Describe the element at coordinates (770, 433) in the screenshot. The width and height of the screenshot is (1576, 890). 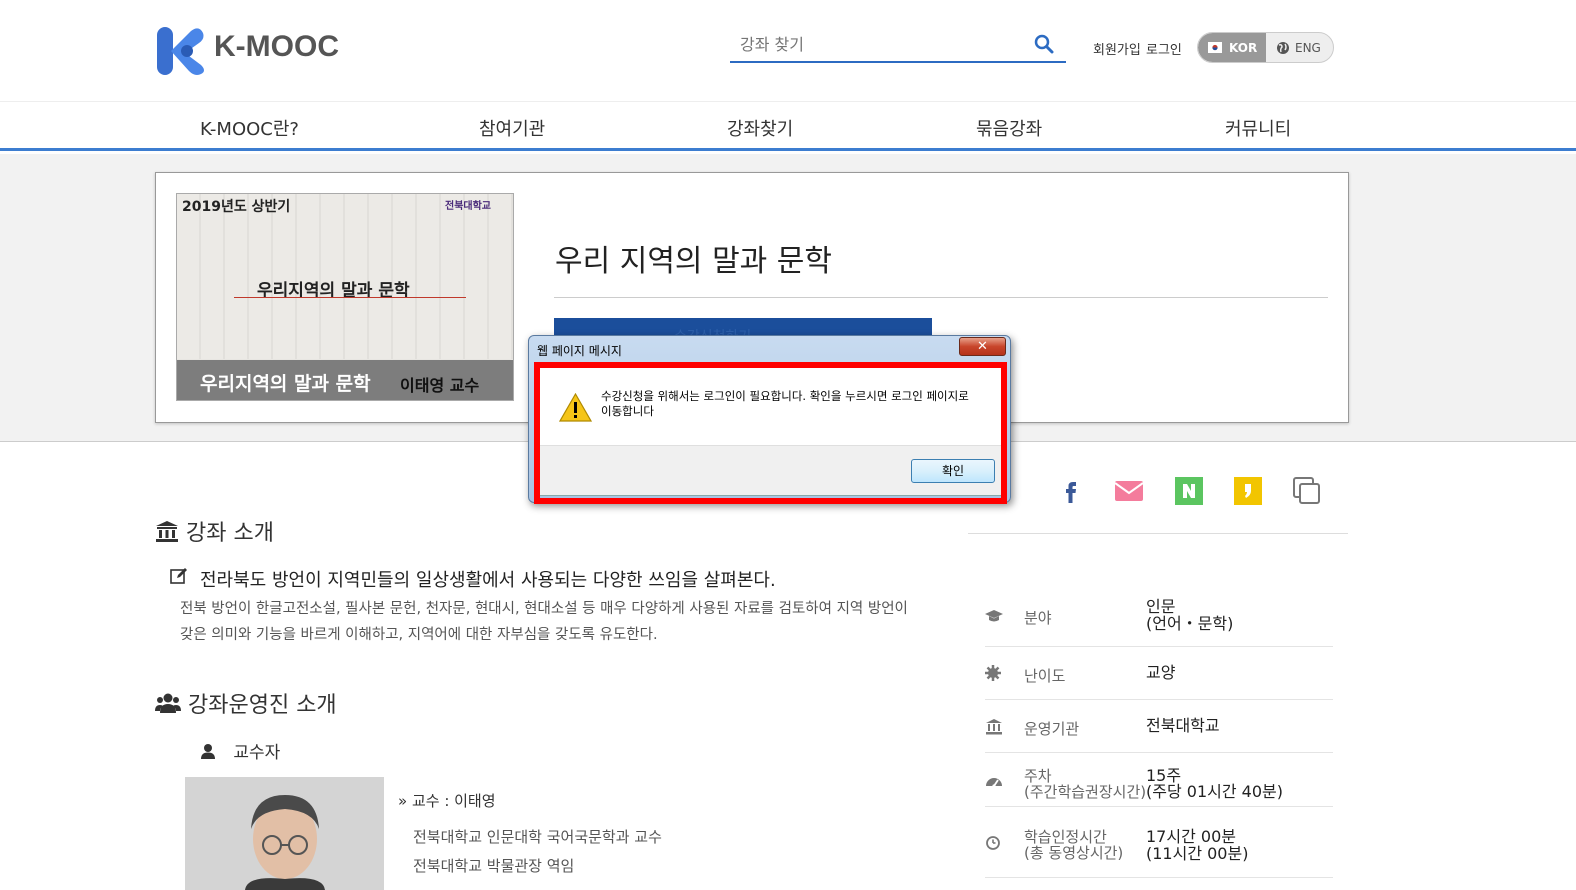
I see `highlight-annotation` at that location.